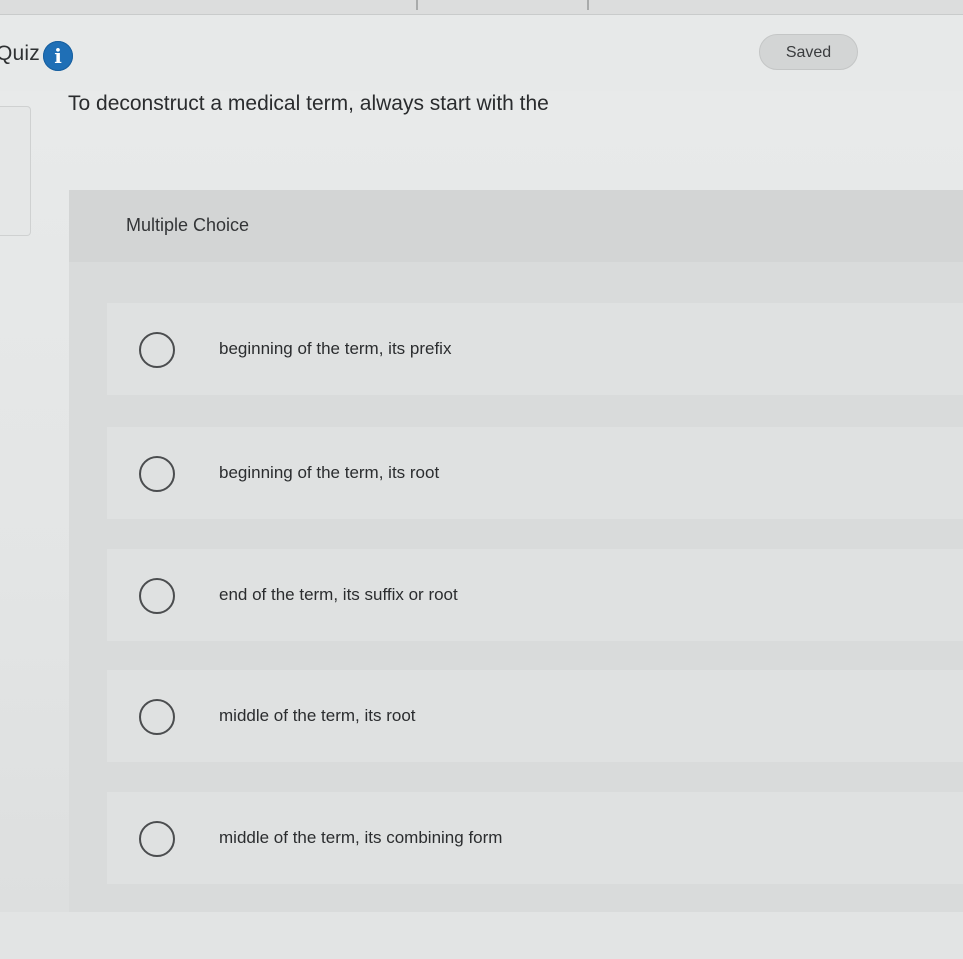 Image resolution: width=963 pixels, height=959 pixels. I want to click on top-progress-strip, so click(481, 7).